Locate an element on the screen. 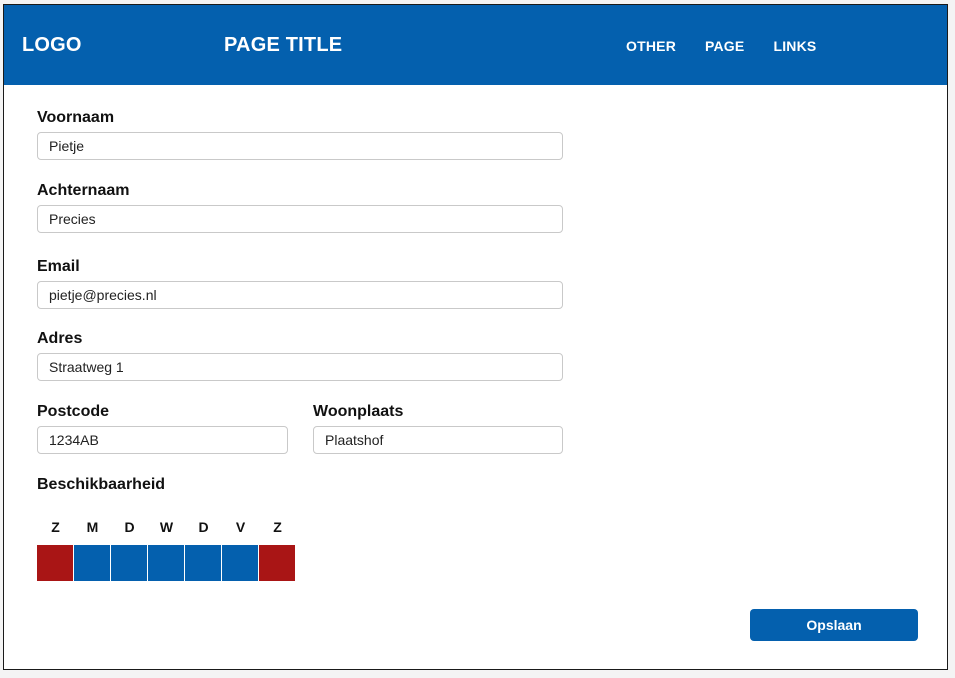 The height and width of the screenshot is (678, 955). save-button: Opslaan is located at coordinates (834, 625).